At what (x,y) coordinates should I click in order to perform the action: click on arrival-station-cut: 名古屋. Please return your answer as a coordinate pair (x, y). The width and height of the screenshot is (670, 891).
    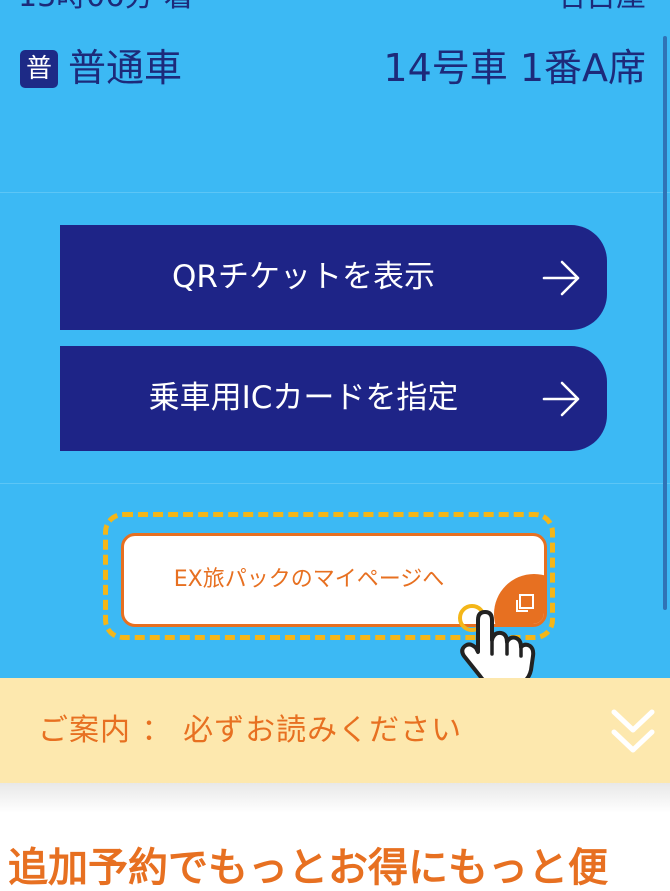
    Looking at the image, I should click on (601, 6).